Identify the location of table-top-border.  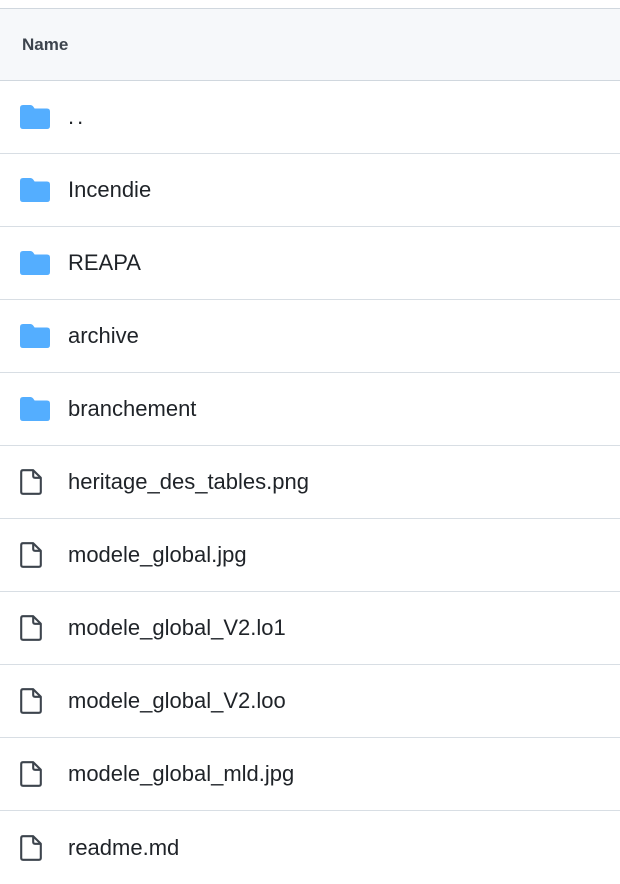
(310, 4).